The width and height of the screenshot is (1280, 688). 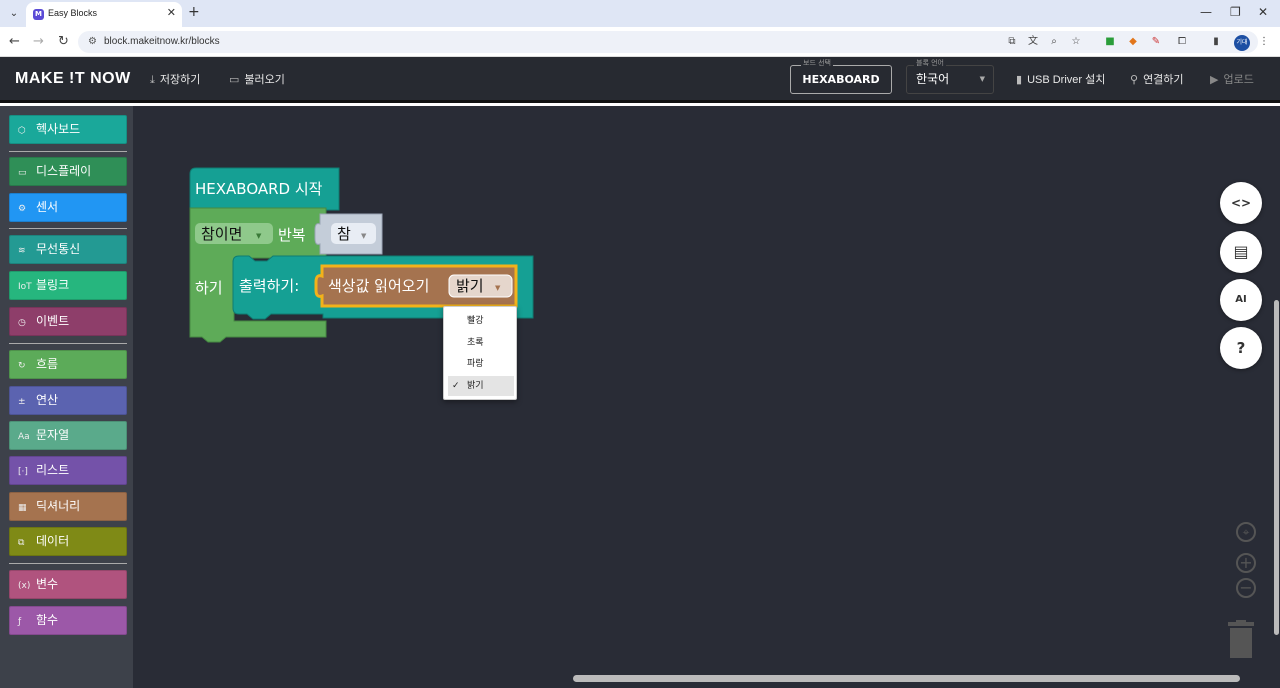 What do you see at coordinates (475, 342) in the screenshot?
I see `dropdown-option-label: 초록` at bounding box center [475, 342].